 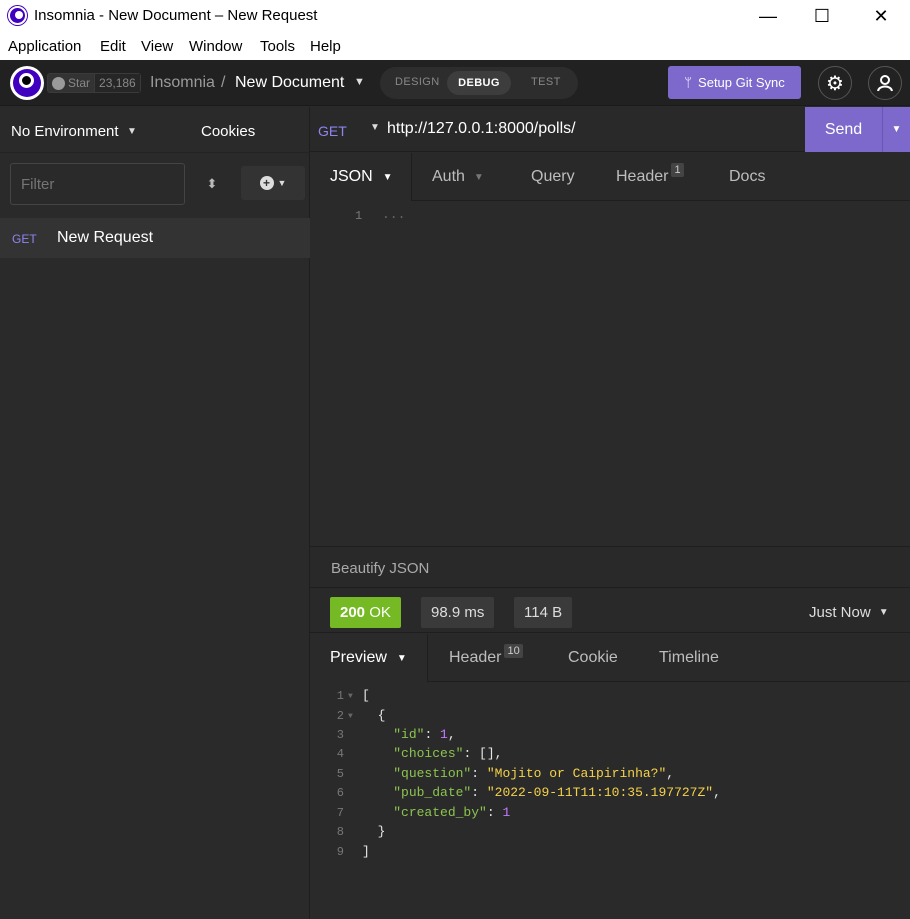 I want to click on send-button: Send, so click(x=843, y=129).